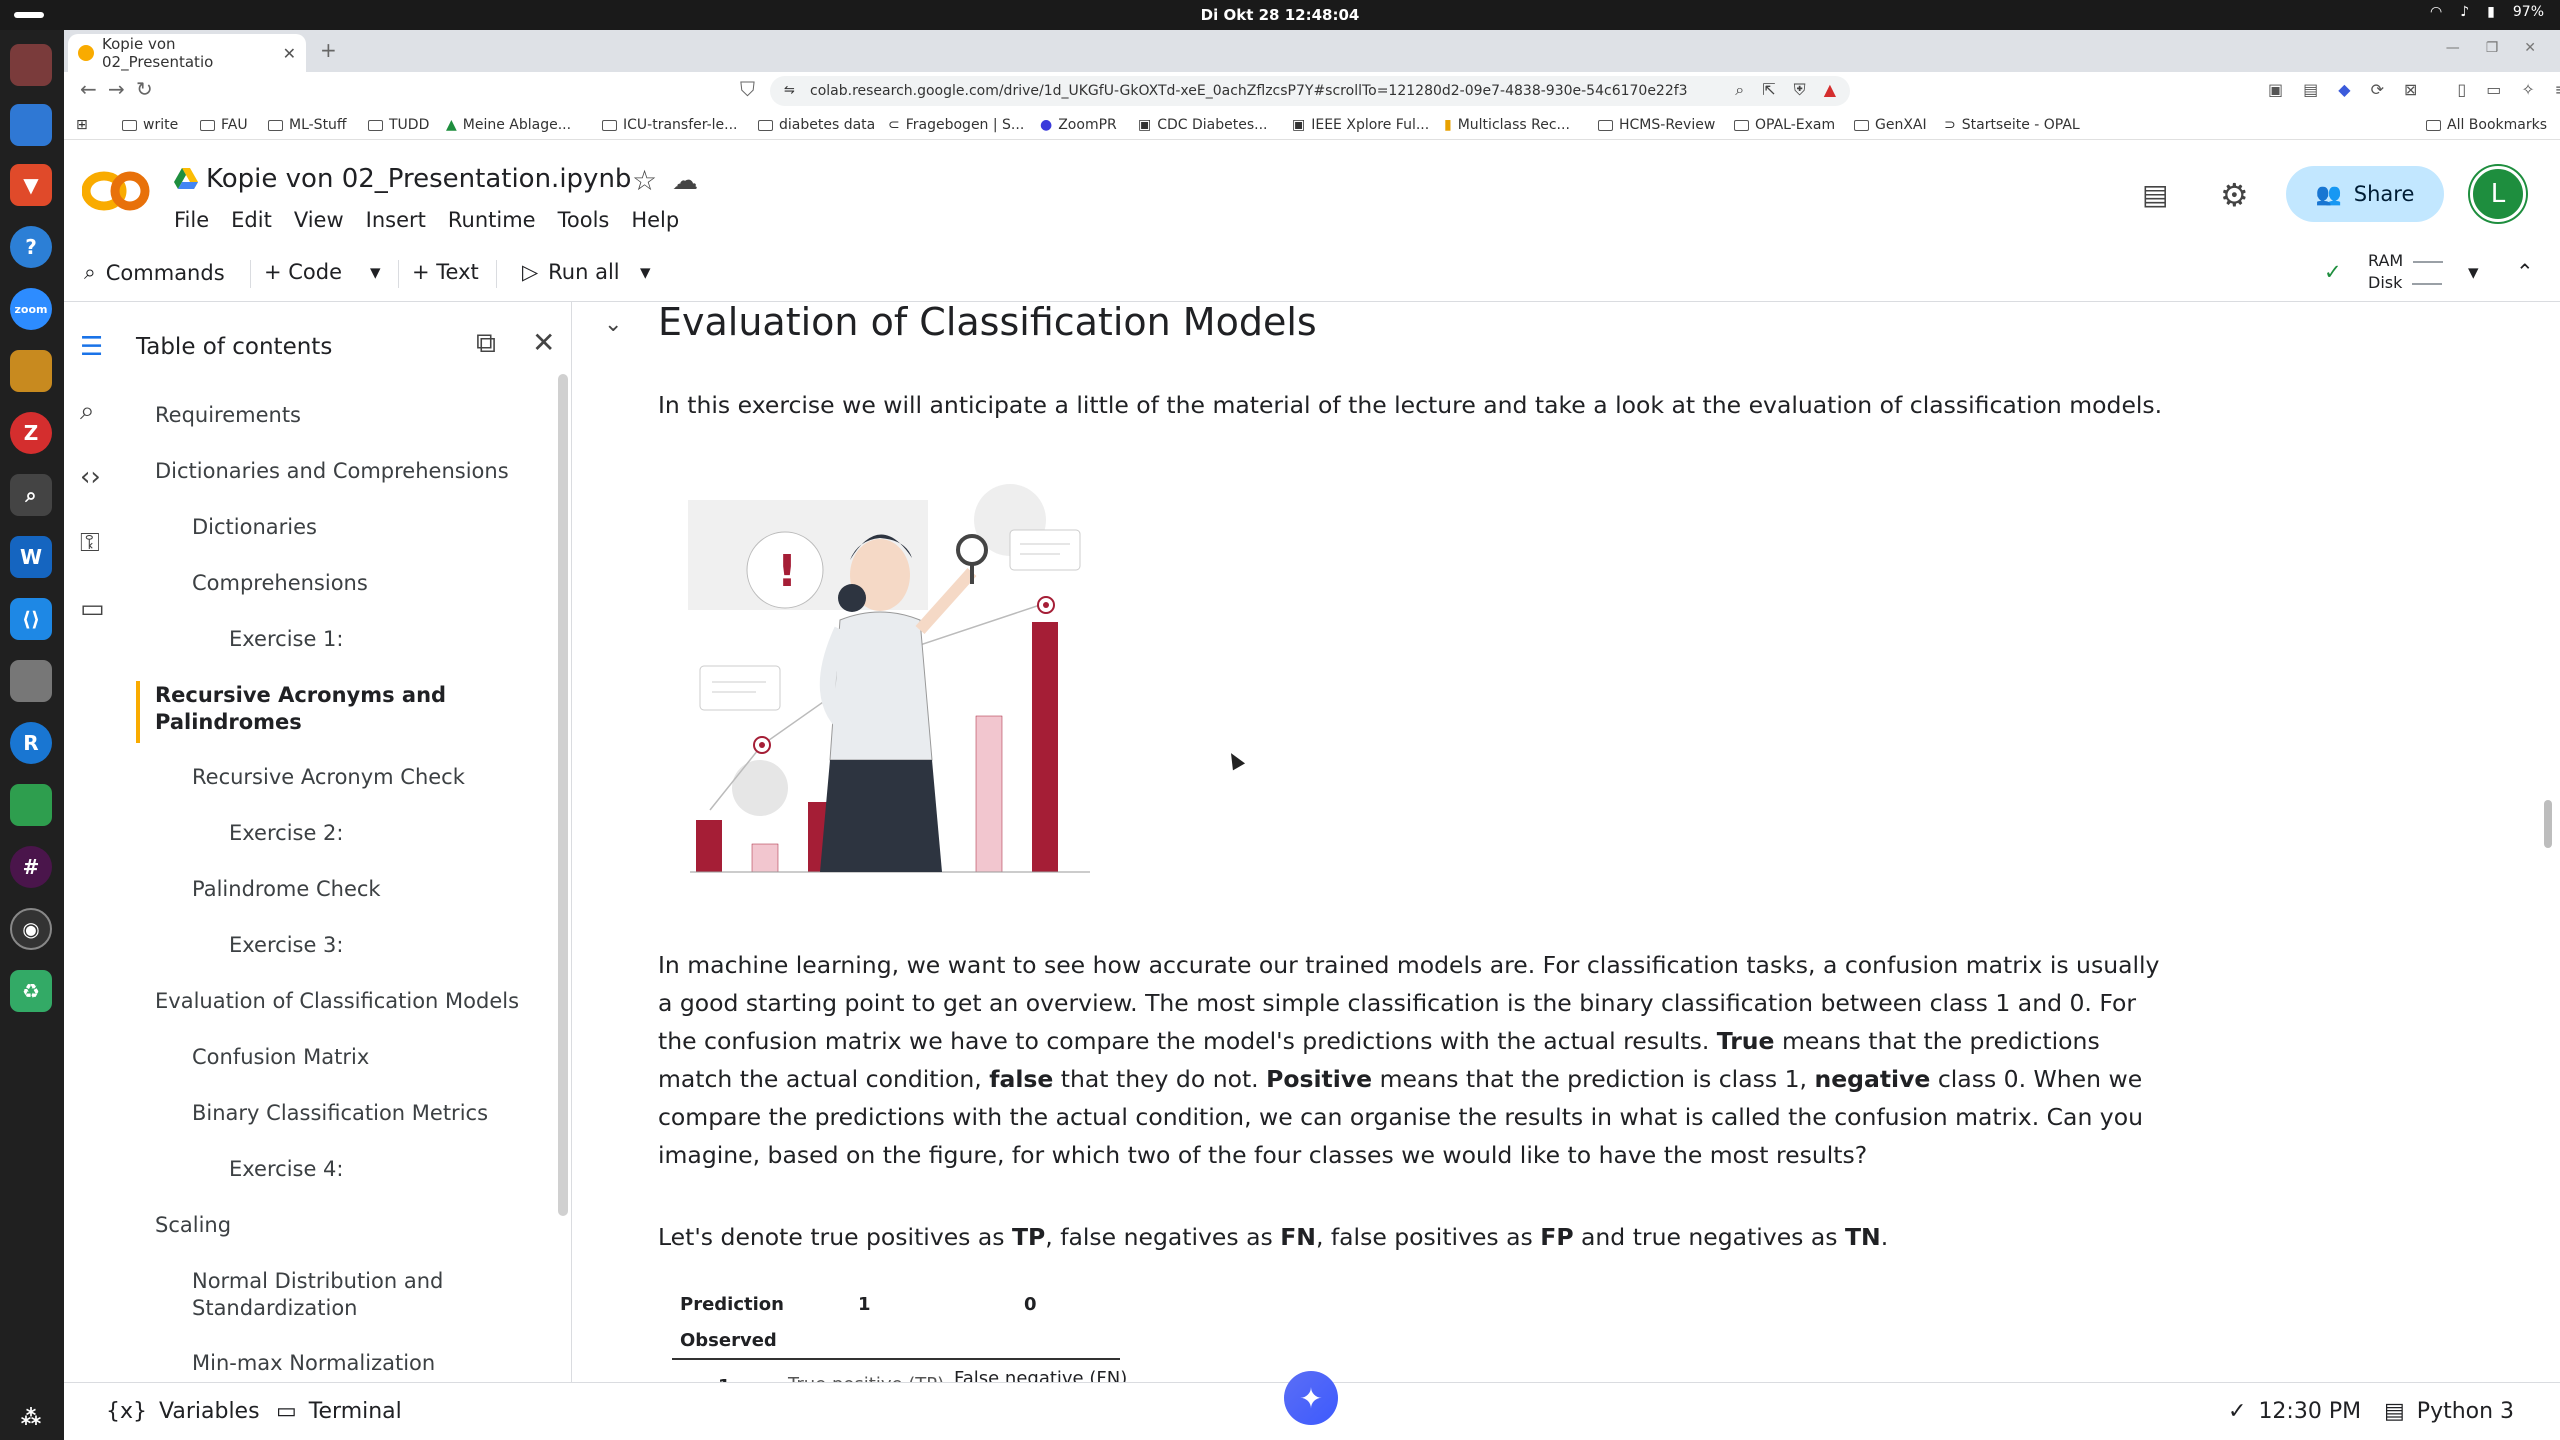 This screenshot has width=2560, height=1440. Describe the element at coordinates (1311, 1398) in the screenshot. I see `gemini-sparkle-button: ✦` at that location.